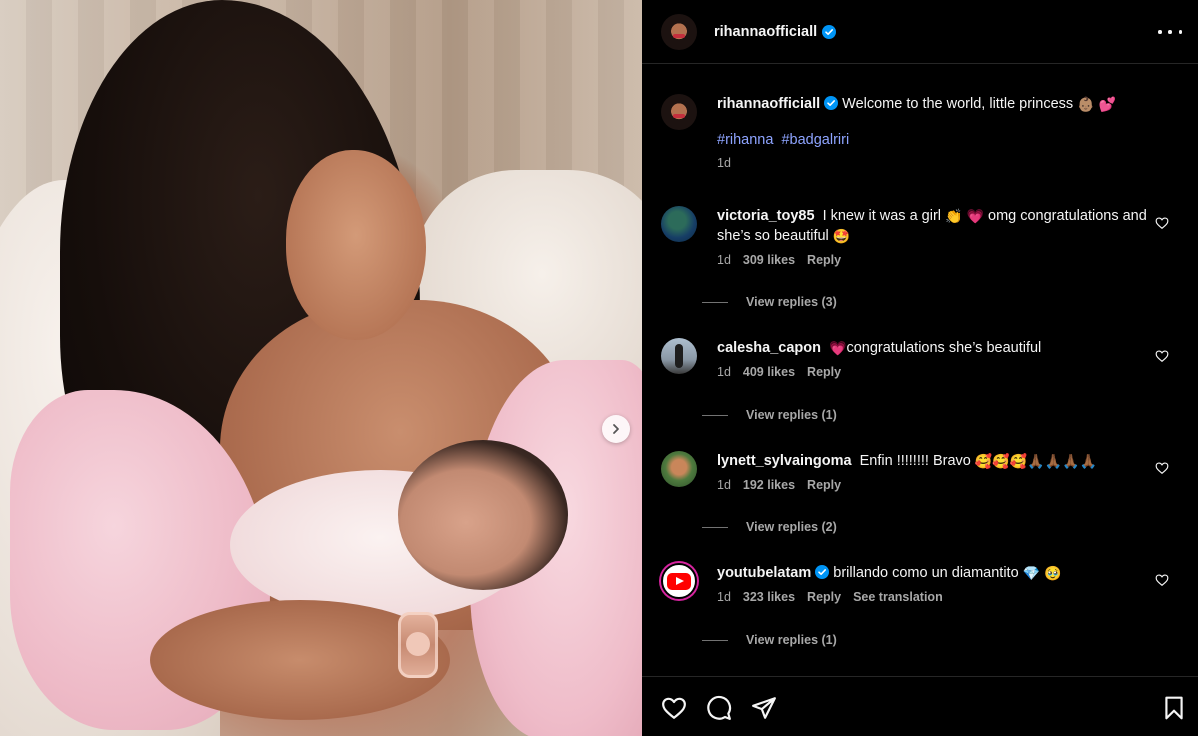 The image size is (1198, 736). Describe the element at coordinates (724, 163) in the screenshot. I see `caption-time: 1d` at that location.